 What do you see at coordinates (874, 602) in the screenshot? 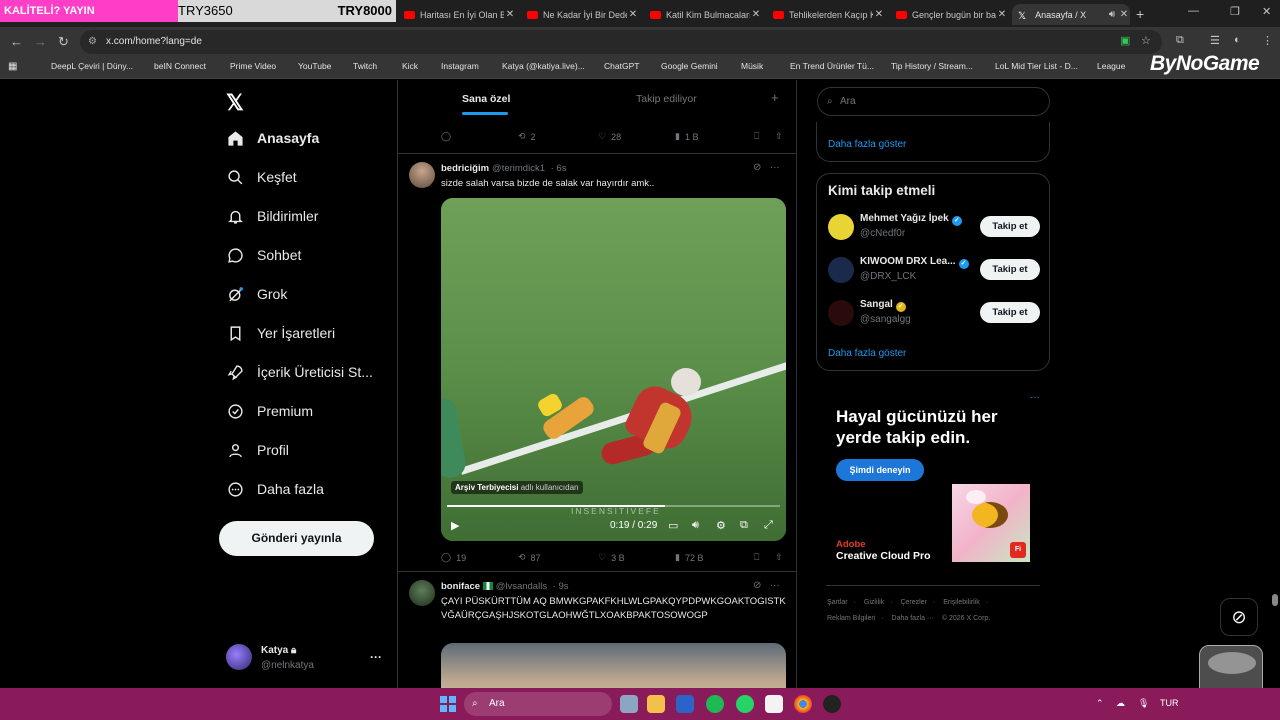
I see `footer-link: Gizlilik` at bounding box center [874, 602].